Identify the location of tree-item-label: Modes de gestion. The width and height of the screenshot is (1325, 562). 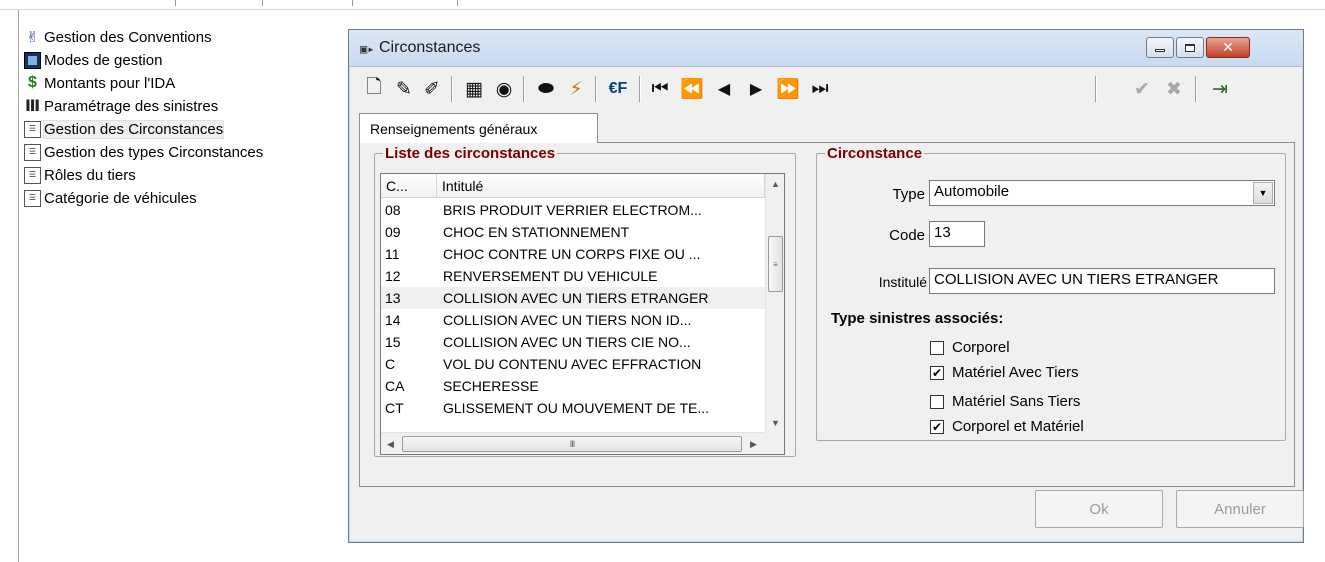
(103, 60).